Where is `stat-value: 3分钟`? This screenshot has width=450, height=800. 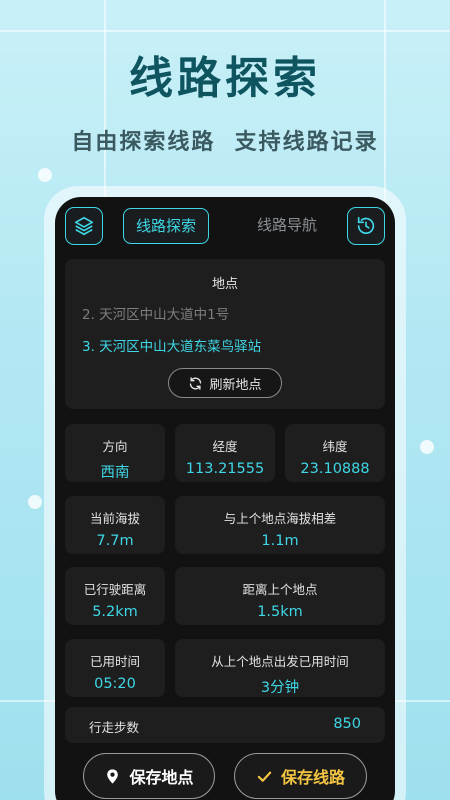 stat-value: 3分钟 is located at coordinates (280, 688).